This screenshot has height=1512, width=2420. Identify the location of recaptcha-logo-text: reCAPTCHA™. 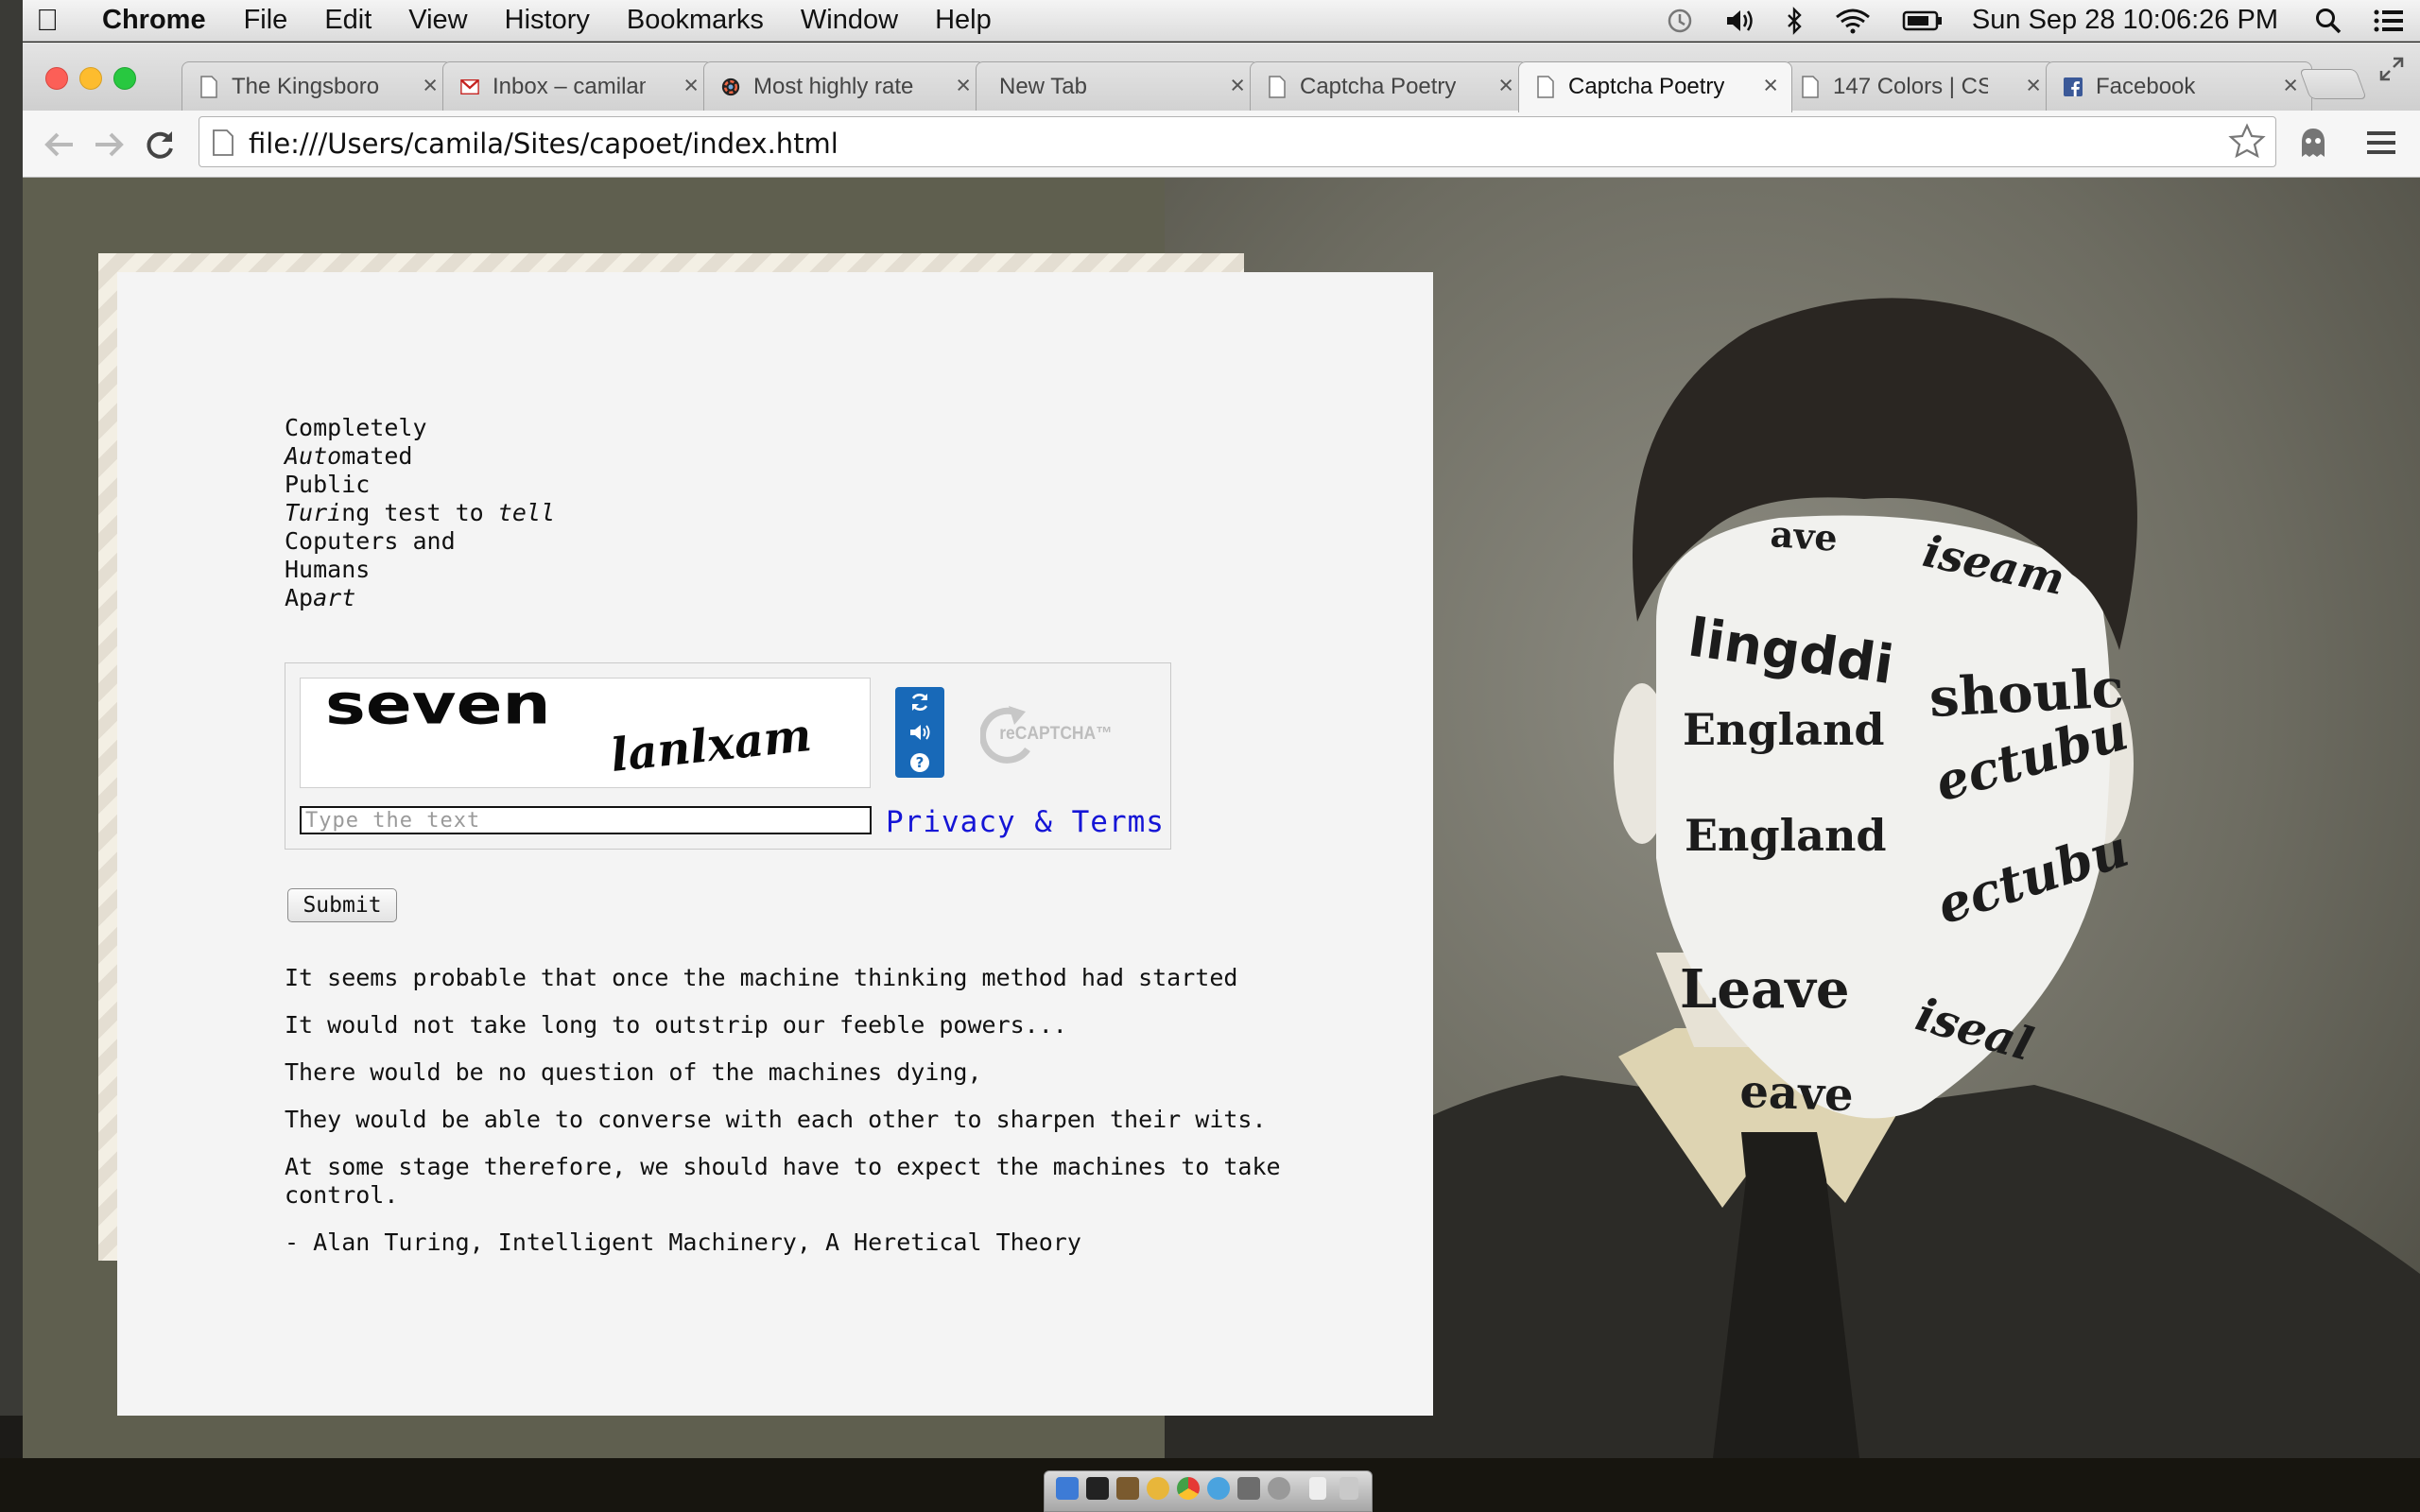
(1055, 732).